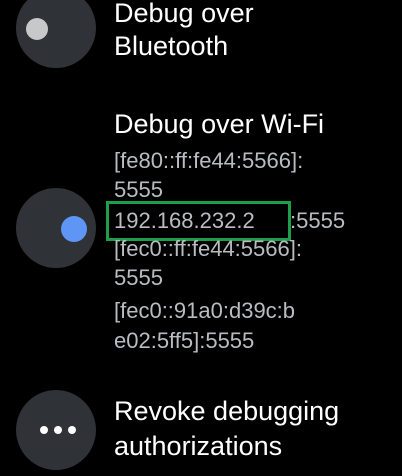 Image resolution: width=402 pixels, height=476 pixels. I want to click on revoke-title-line1: Revoke debugging, so click(227, 411).